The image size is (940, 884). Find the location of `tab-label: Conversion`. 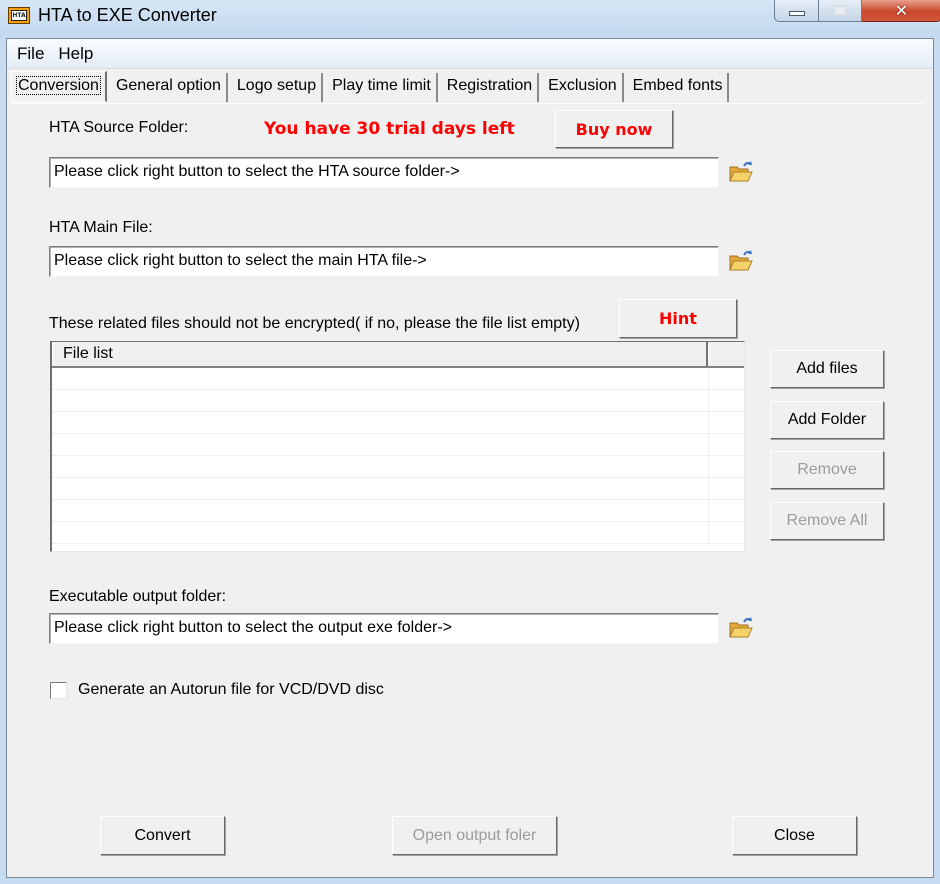

tab-label: Conversion is located at coordinates (58, 85).